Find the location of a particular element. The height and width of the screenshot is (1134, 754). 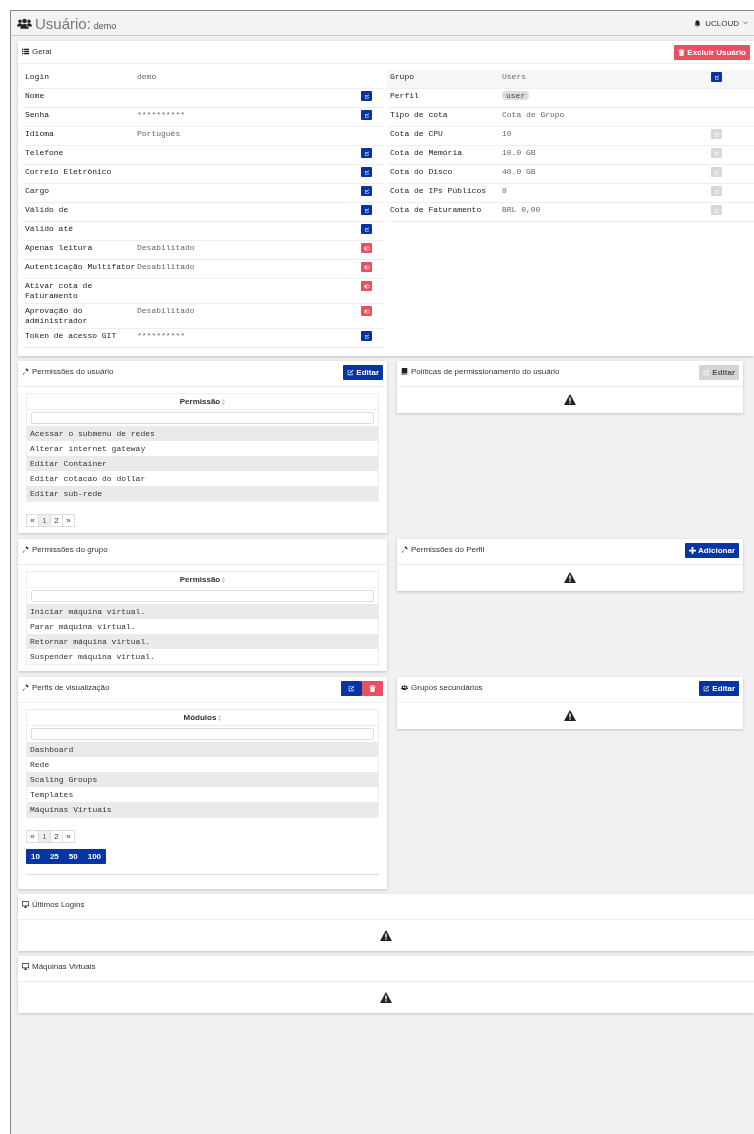

field-label: Senha is located at coordinates (37, 115).